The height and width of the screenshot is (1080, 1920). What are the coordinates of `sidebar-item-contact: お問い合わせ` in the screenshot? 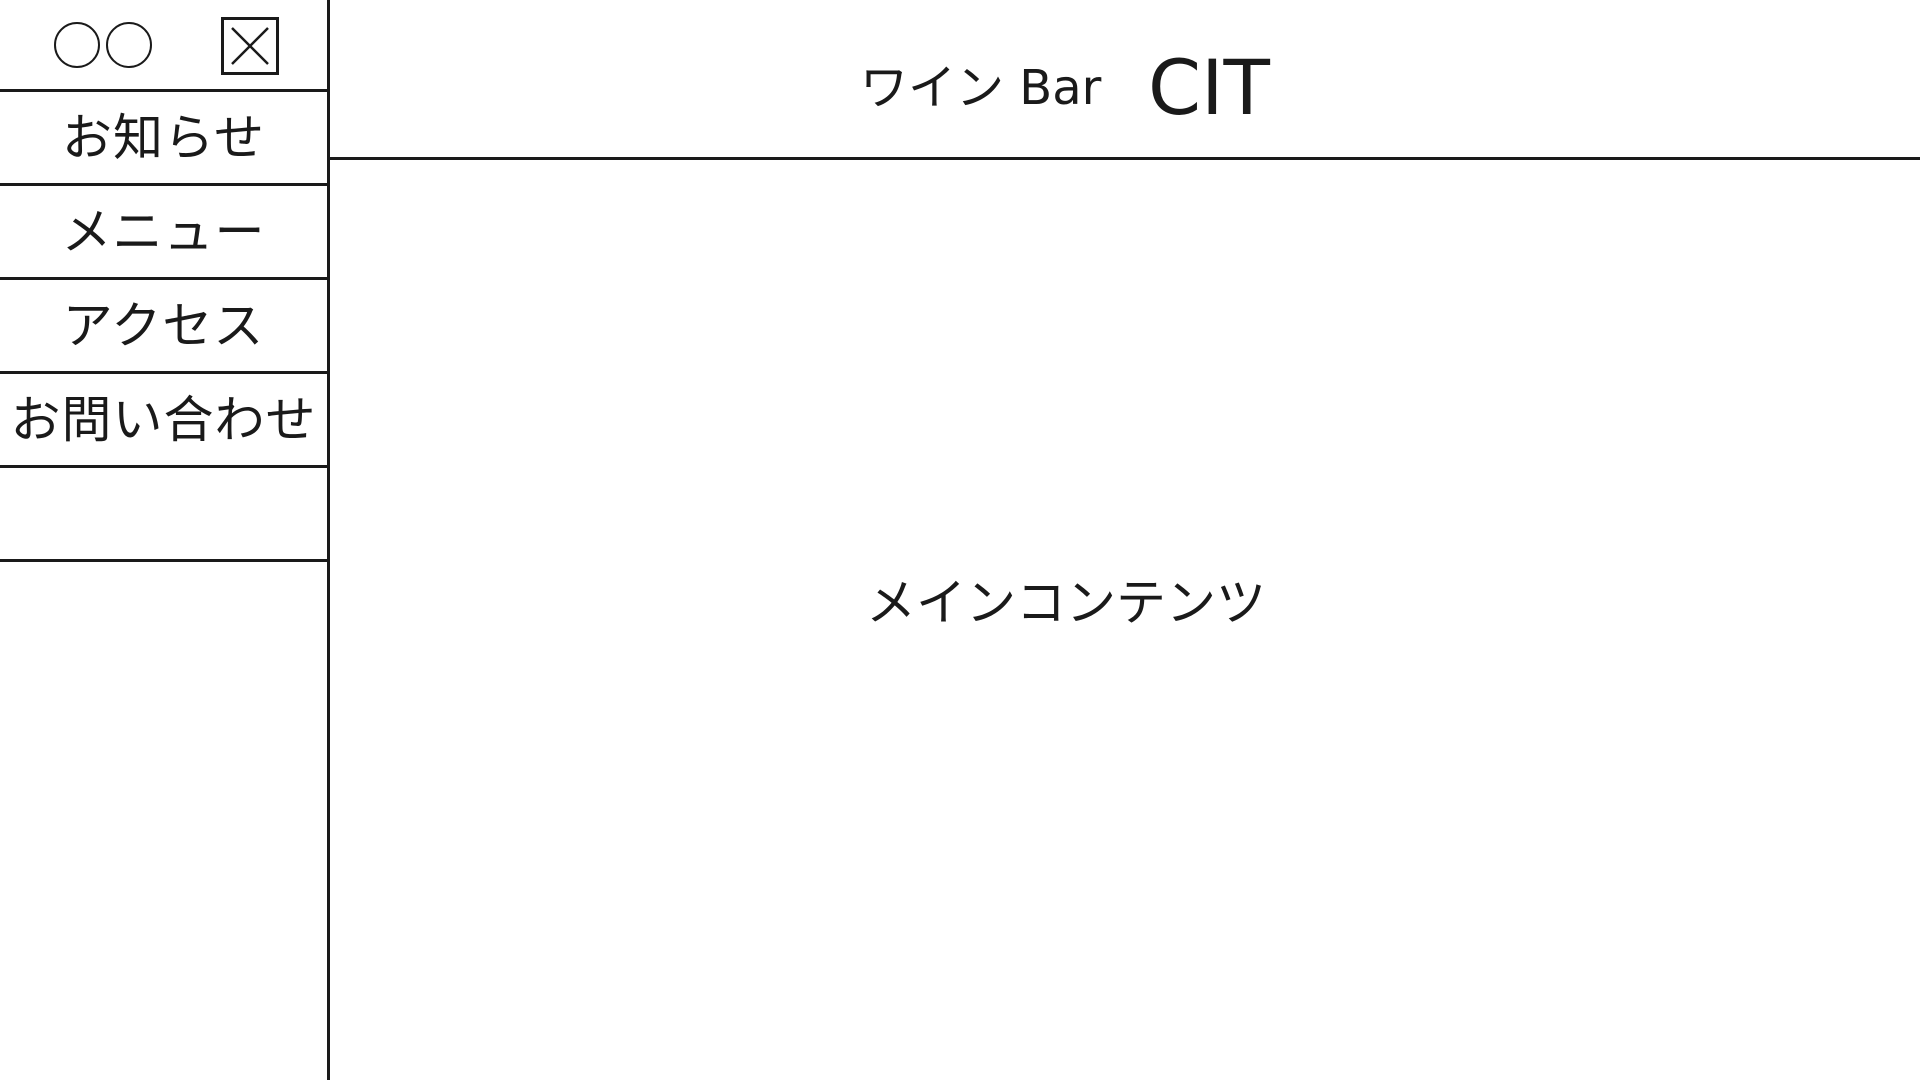 It's located at (163, 421).